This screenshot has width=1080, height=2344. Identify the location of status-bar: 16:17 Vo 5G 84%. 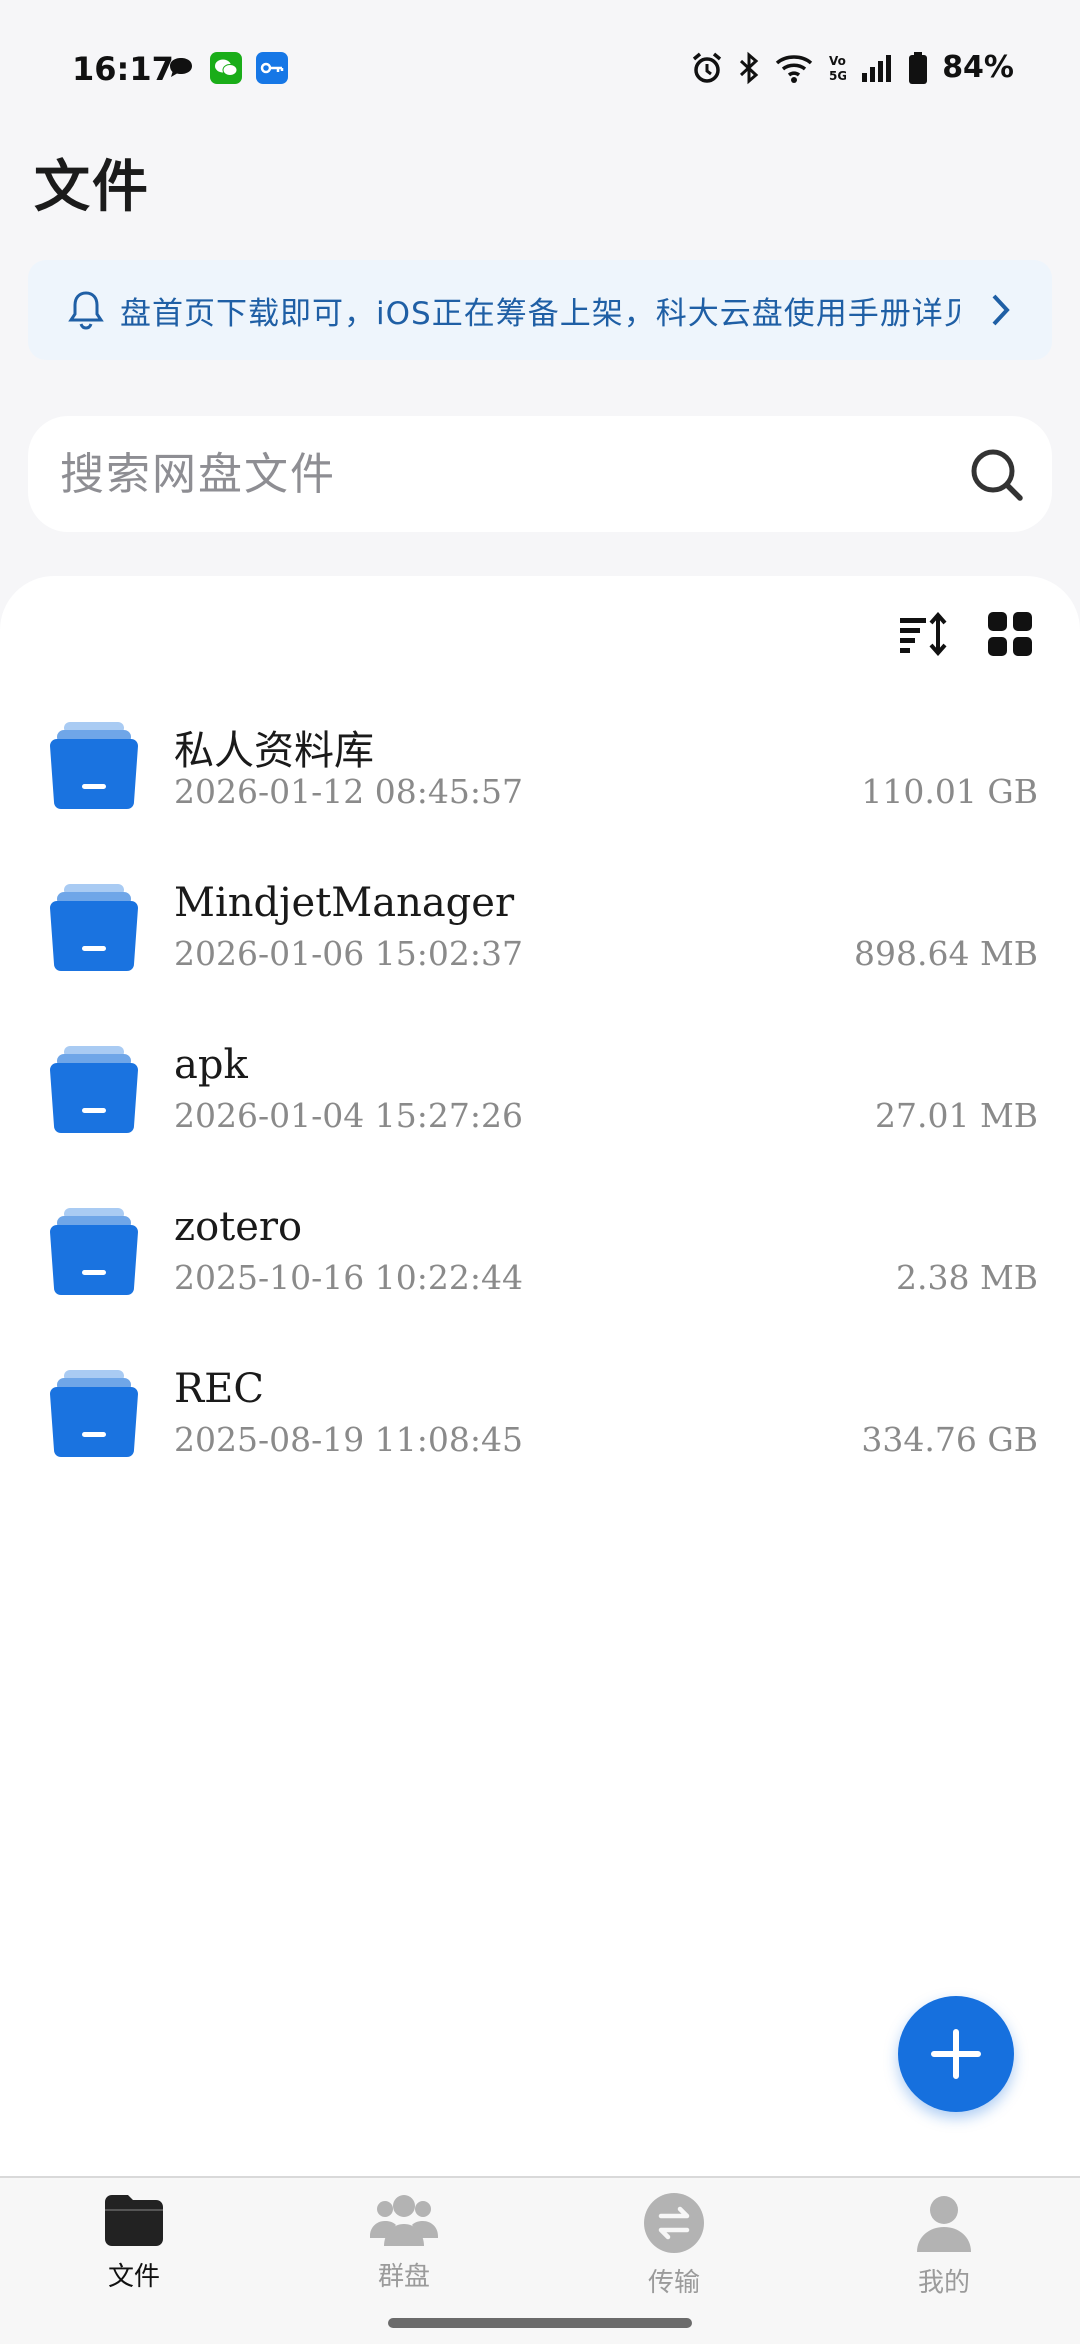
(540, 65).